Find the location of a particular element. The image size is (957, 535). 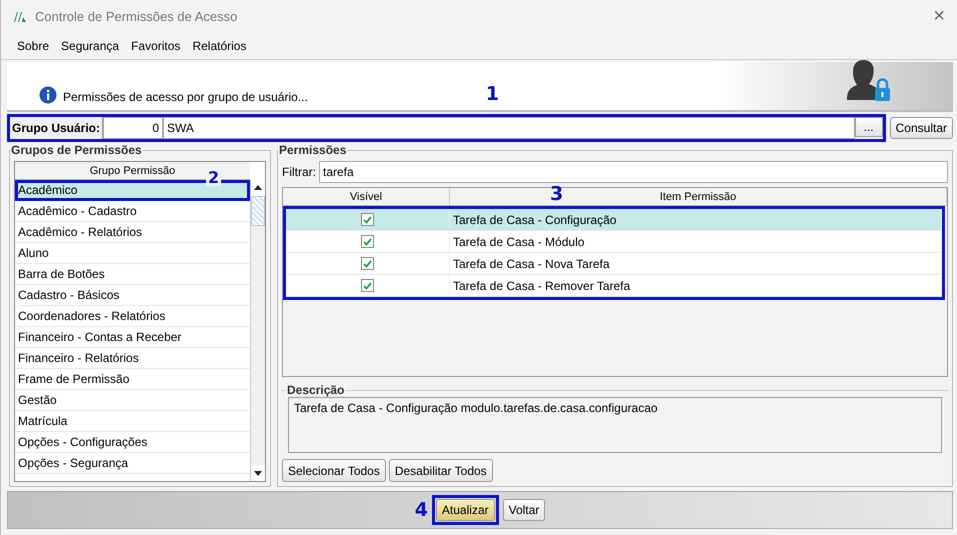

menu-item: Relatórios is located at coordinates (219, 46).